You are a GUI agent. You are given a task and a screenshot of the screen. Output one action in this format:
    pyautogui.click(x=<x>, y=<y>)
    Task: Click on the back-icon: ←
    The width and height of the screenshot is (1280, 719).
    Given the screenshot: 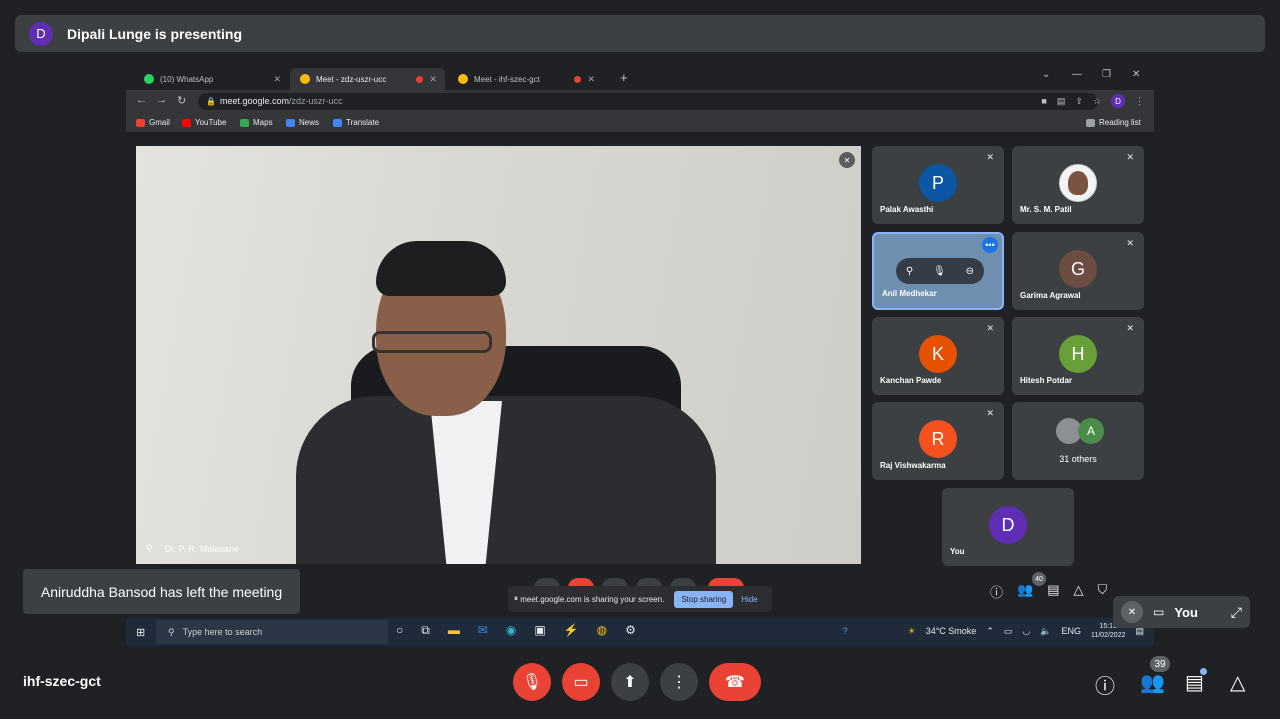 What is the action you would take?
    pyautogui.click(x=141, y=100)
    